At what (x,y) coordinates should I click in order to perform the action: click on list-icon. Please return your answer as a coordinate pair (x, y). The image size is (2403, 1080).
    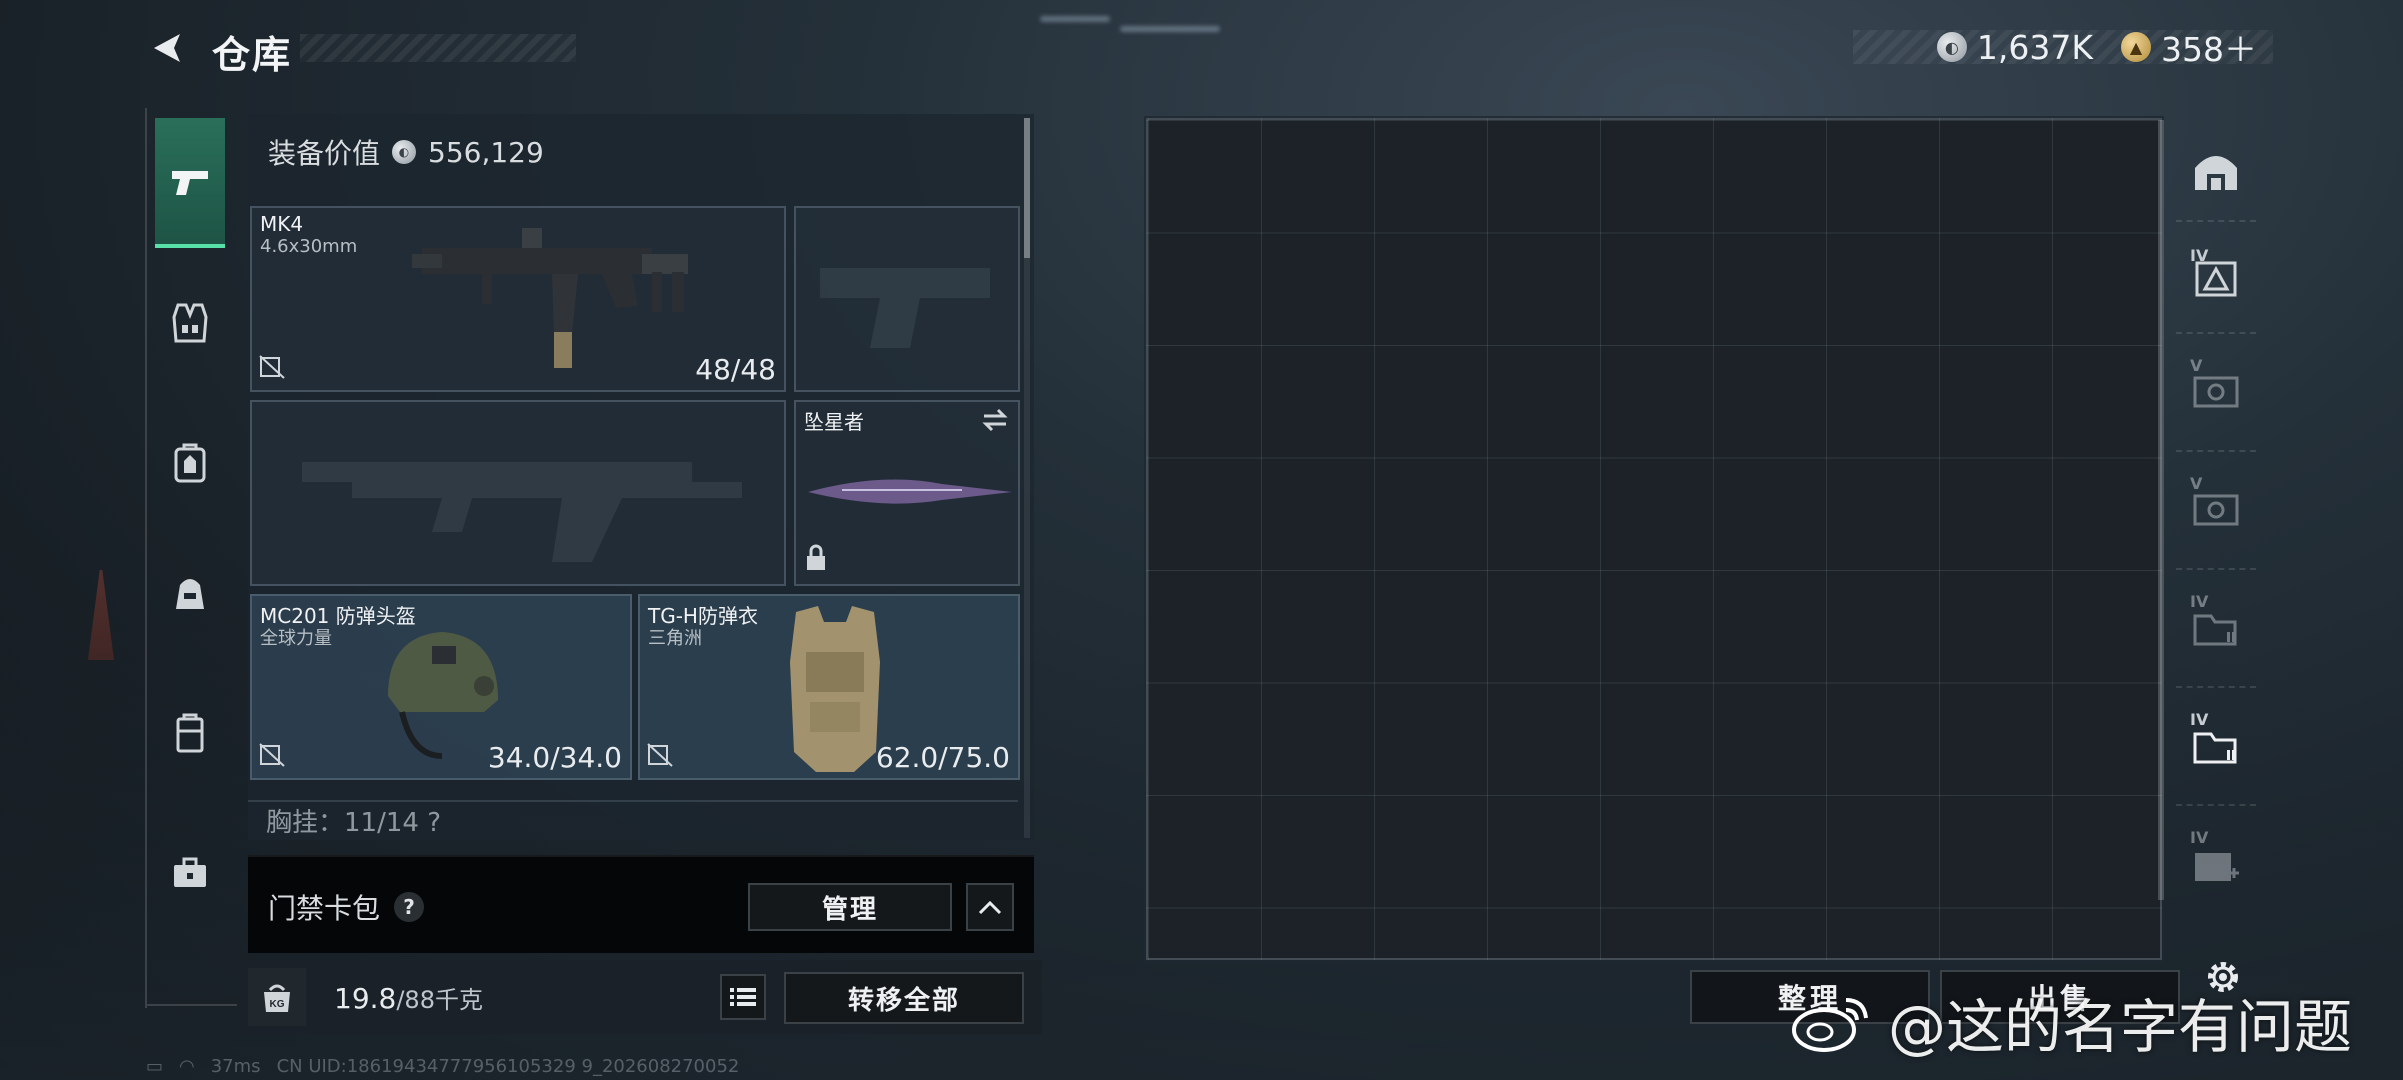
    Looking at the image, I should click on (743, 997).